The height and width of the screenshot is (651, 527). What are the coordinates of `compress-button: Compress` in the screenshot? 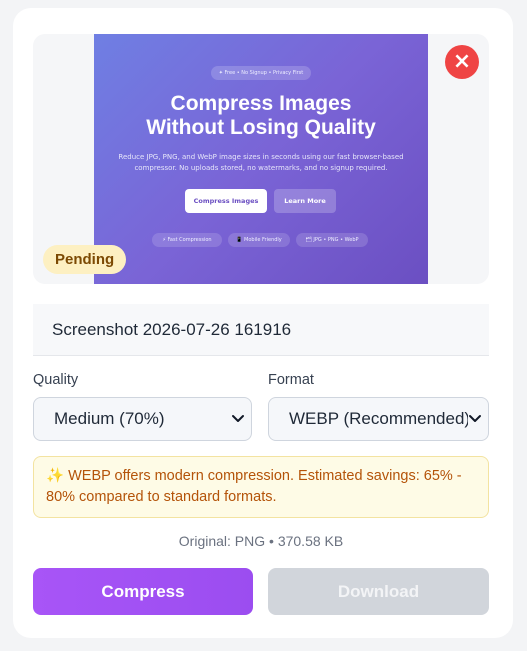 It's located at (143, 591).